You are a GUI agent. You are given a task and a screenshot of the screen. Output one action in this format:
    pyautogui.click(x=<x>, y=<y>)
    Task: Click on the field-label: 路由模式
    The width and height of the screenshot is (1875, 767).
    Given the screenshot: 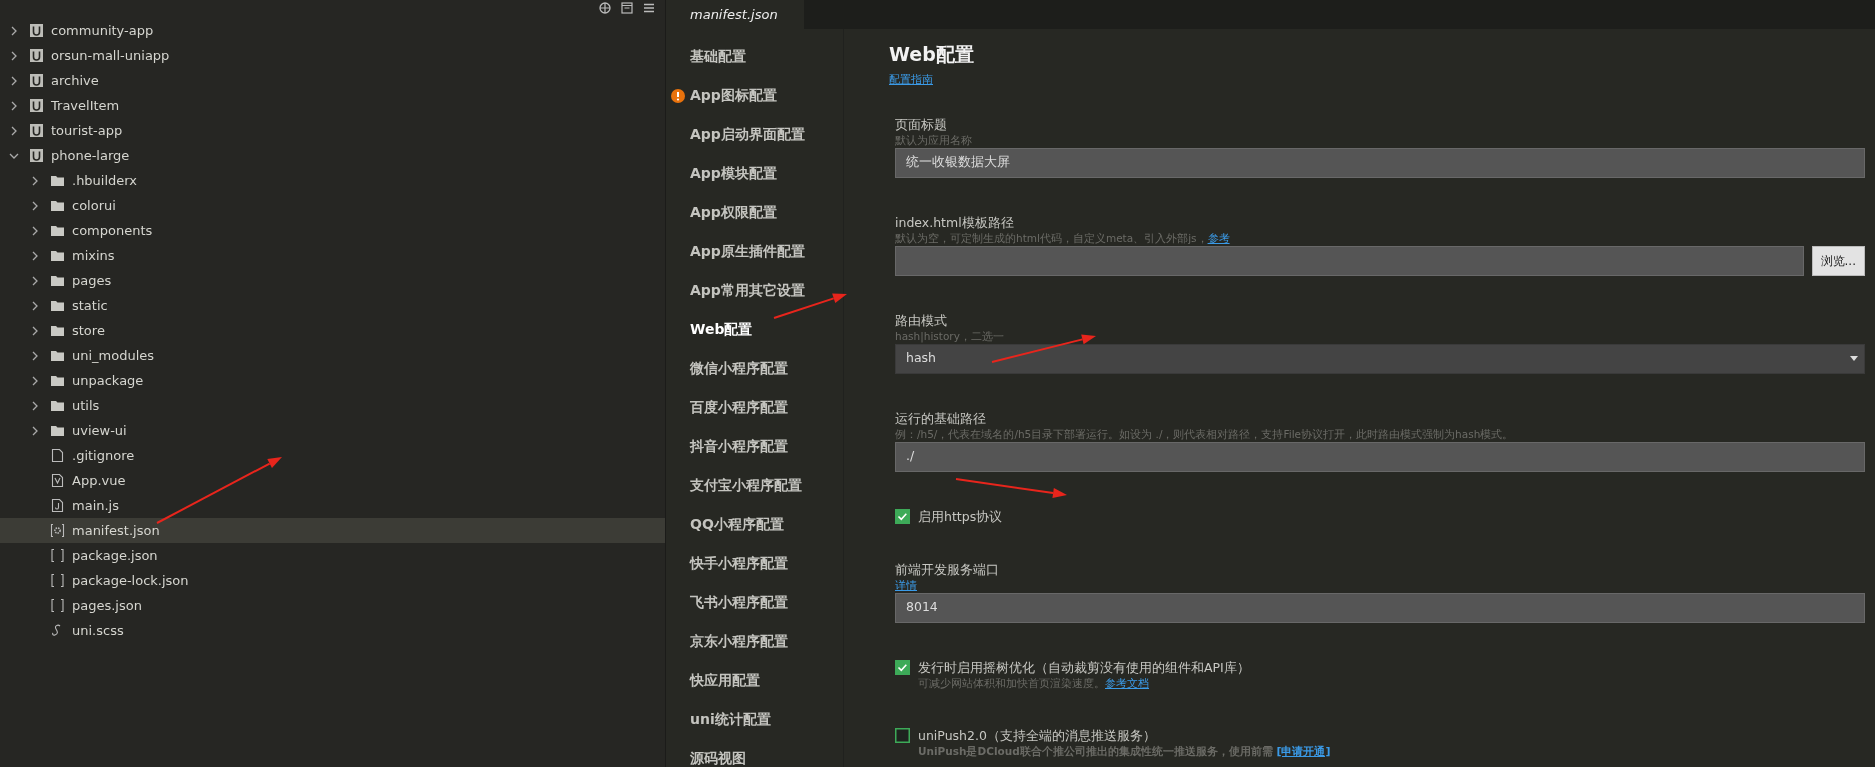 What is the action you would take?
    pyautogui.click(x=921, y=320)
    